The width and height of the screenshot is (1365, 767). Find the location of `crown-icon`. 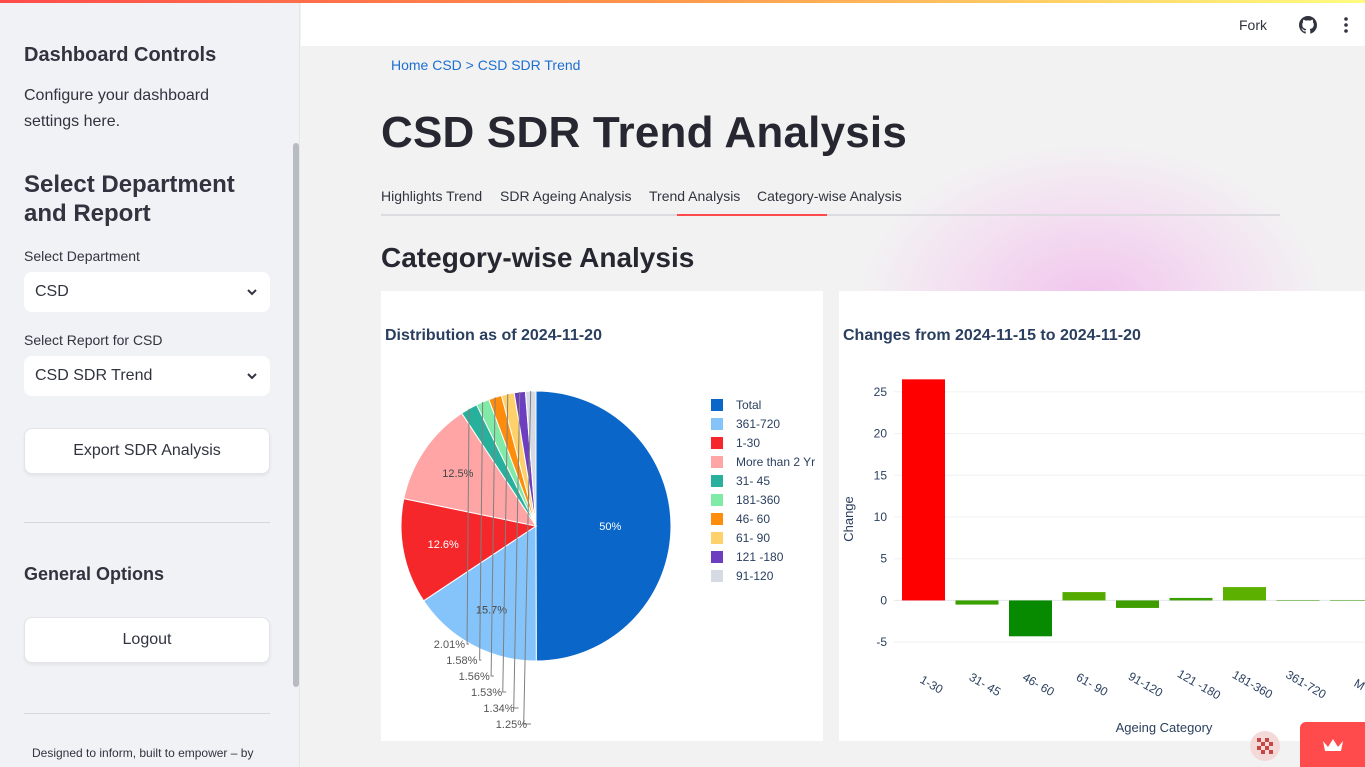

crown-icon is located at coordinates (1332, 744).